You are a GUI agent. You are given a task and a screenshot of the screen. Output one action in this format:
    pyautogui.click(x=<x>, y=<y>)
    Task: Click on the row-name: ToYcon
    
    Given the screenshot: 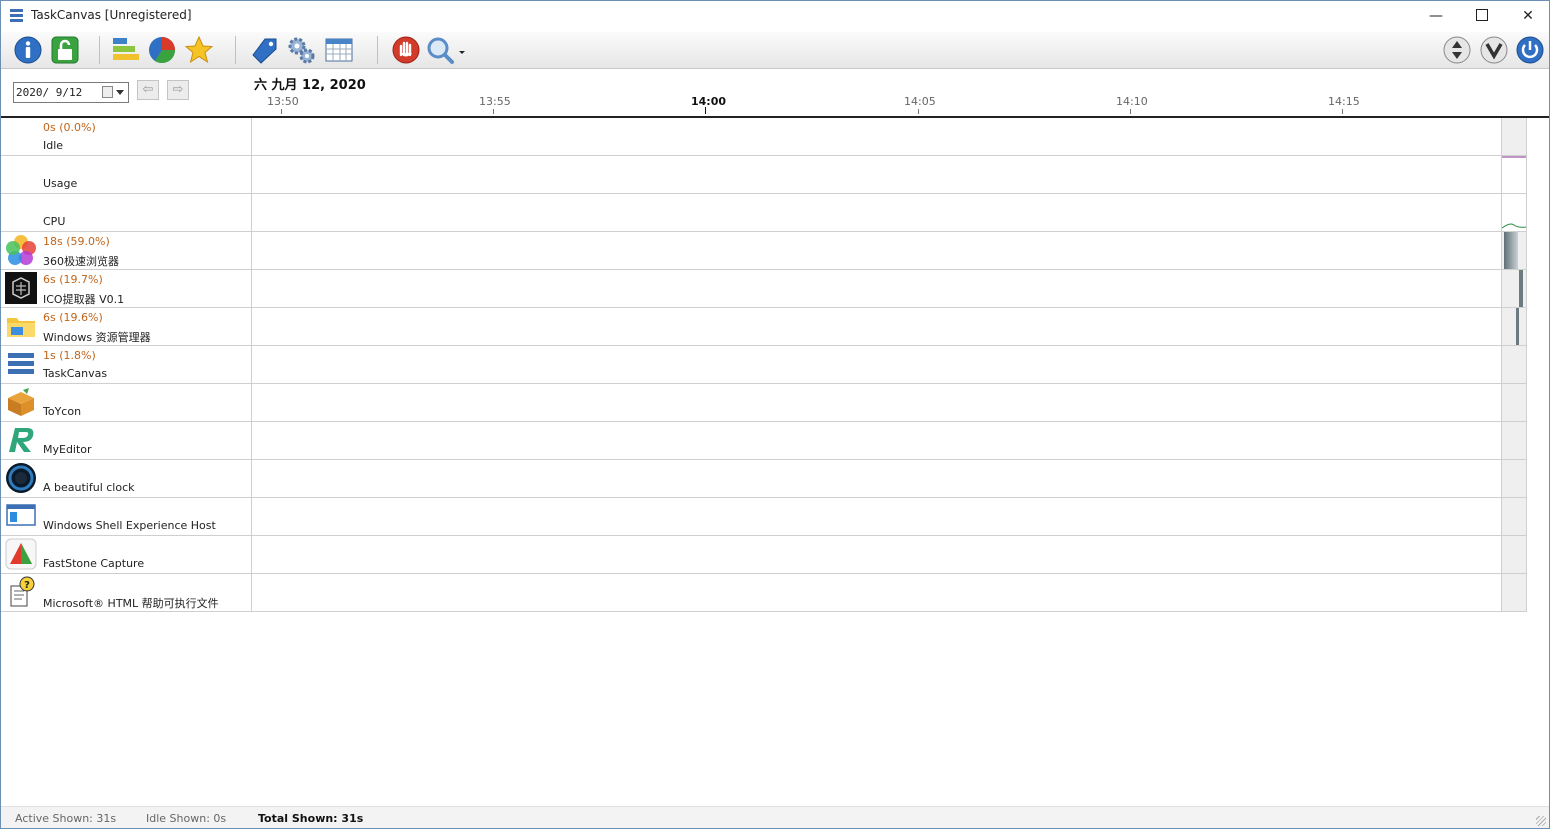 What is the action you would take?
    pyautogui.click(x=62, y=411)
    